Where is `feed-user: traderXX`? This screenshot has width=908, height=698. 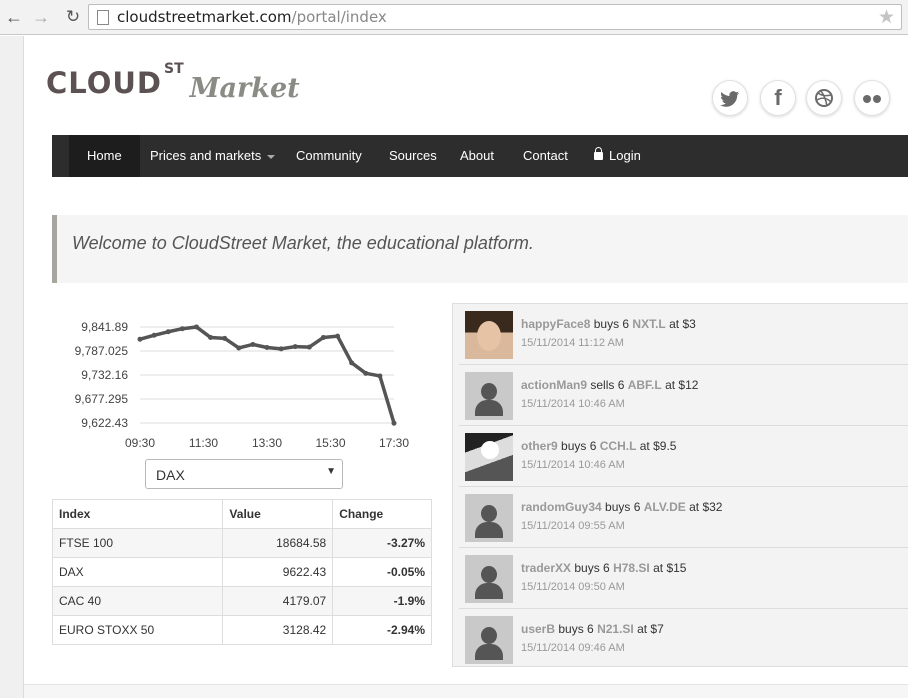 feed-user: traderXX is located at coordinates (546, 568).